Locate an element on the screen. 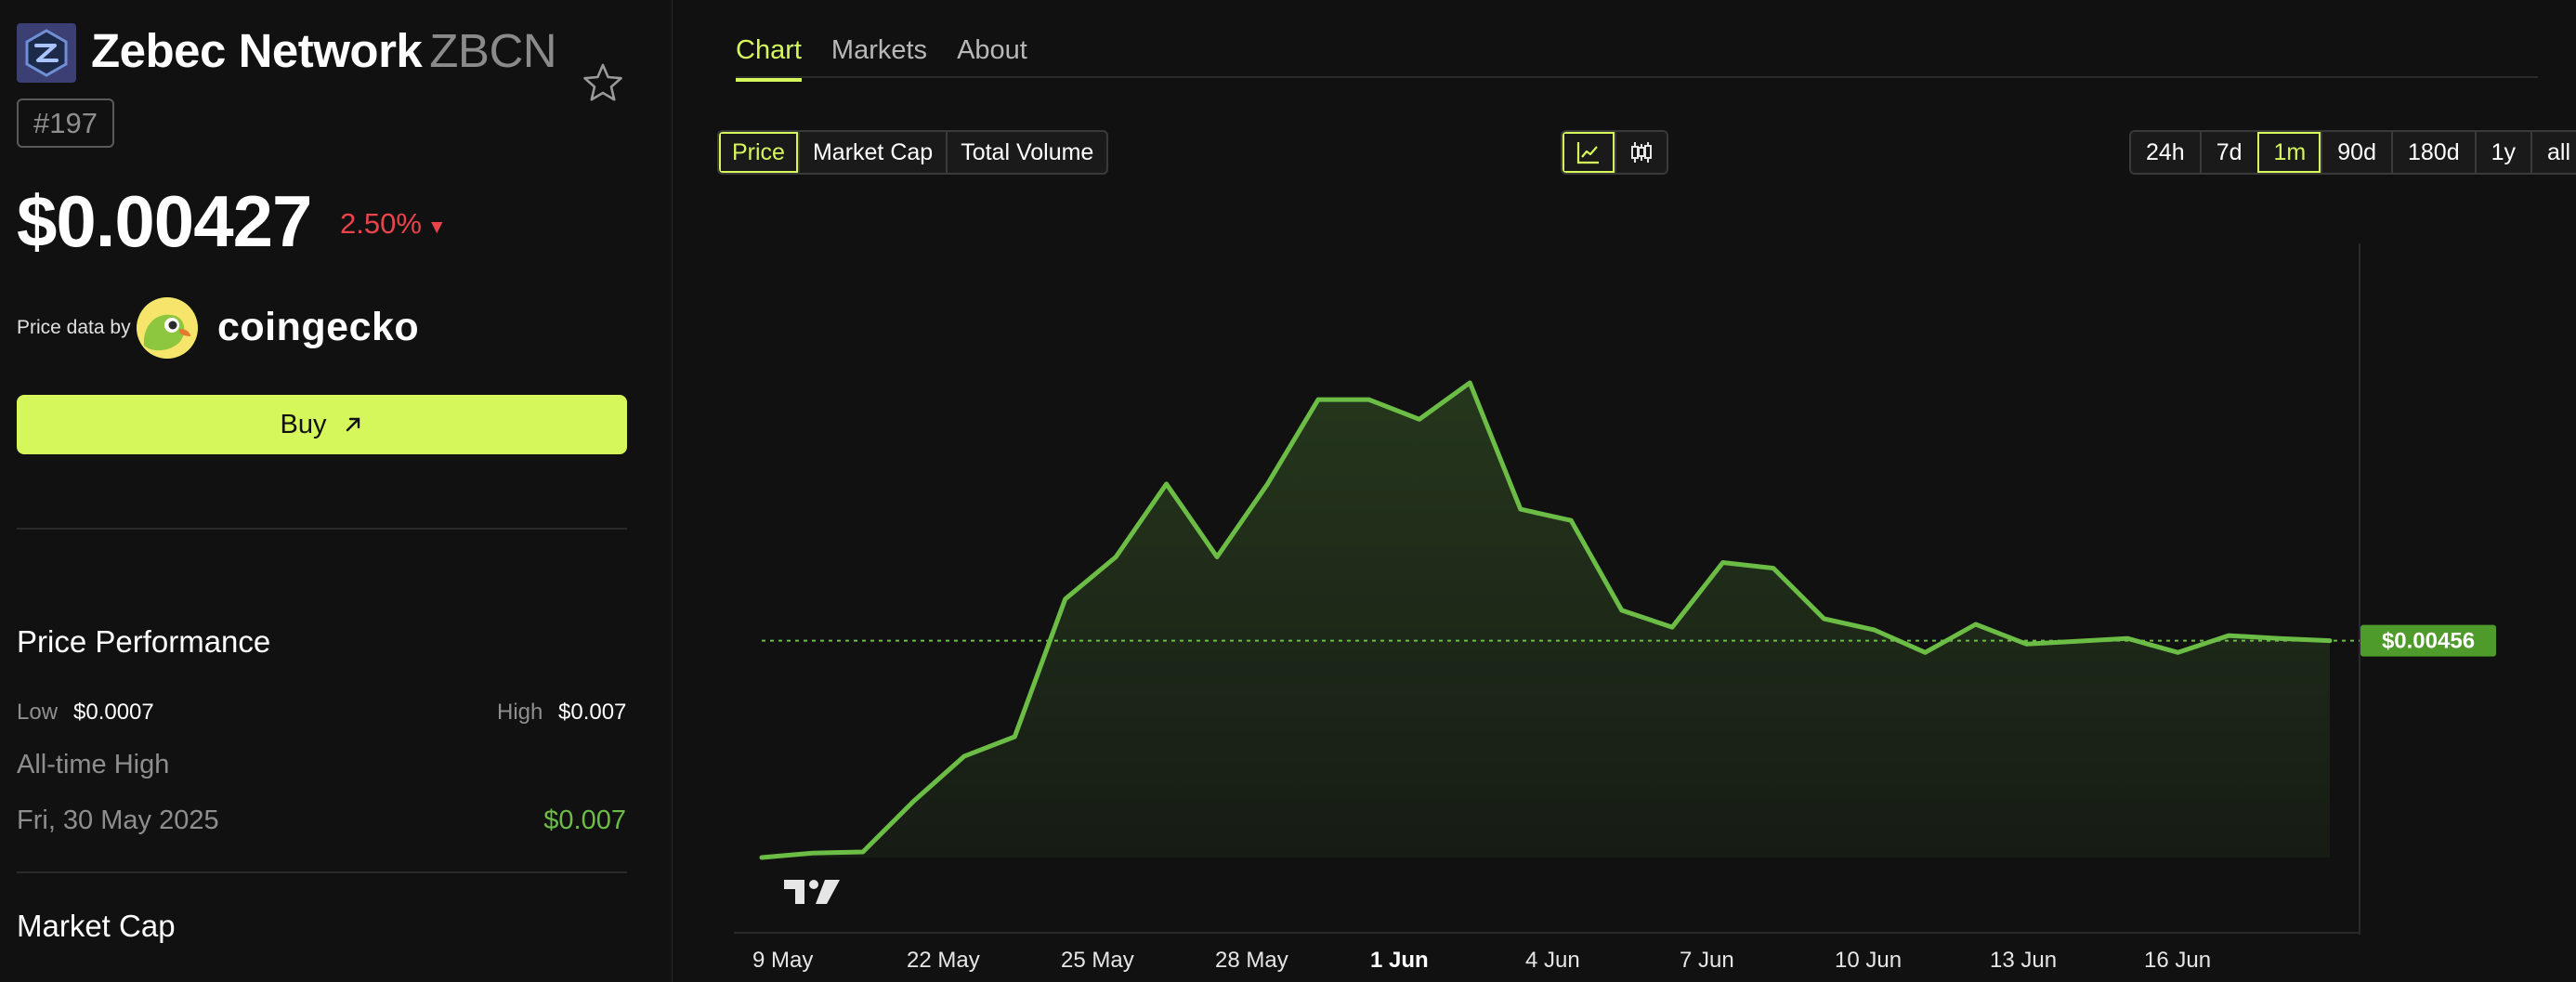 This screenshot has height=982, width=2576. low-label: Low is located at coordinates (38, 712).